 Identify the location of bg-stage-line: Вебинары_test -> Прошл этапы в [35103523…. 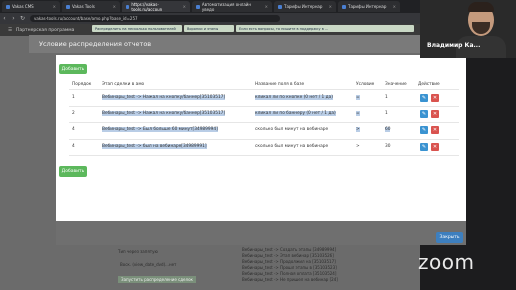
(289, 267).